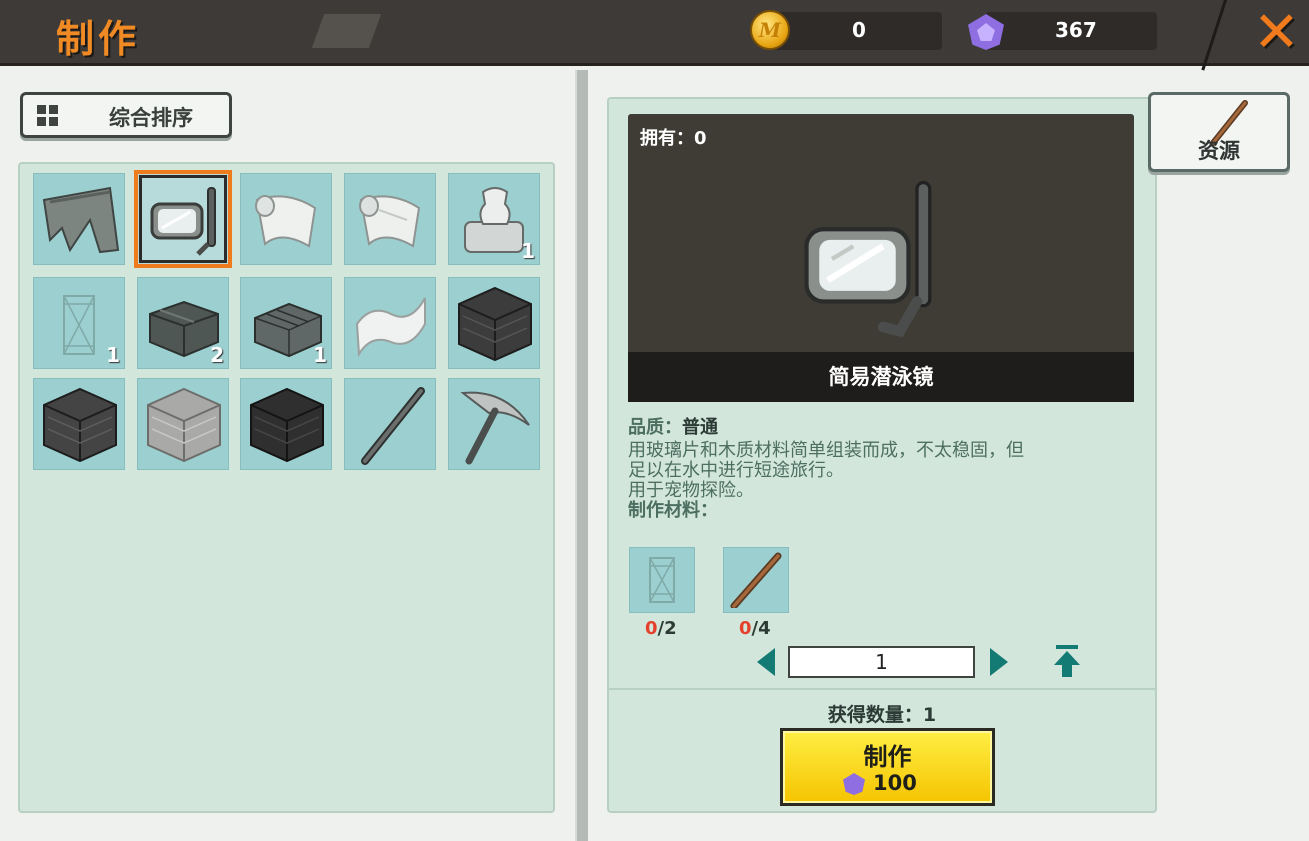  What do you see at coordinates (654, 33) in the screenshot?
I see `top-bar: 制作 0 M 367 ✕` at bounding box center [654, 33].